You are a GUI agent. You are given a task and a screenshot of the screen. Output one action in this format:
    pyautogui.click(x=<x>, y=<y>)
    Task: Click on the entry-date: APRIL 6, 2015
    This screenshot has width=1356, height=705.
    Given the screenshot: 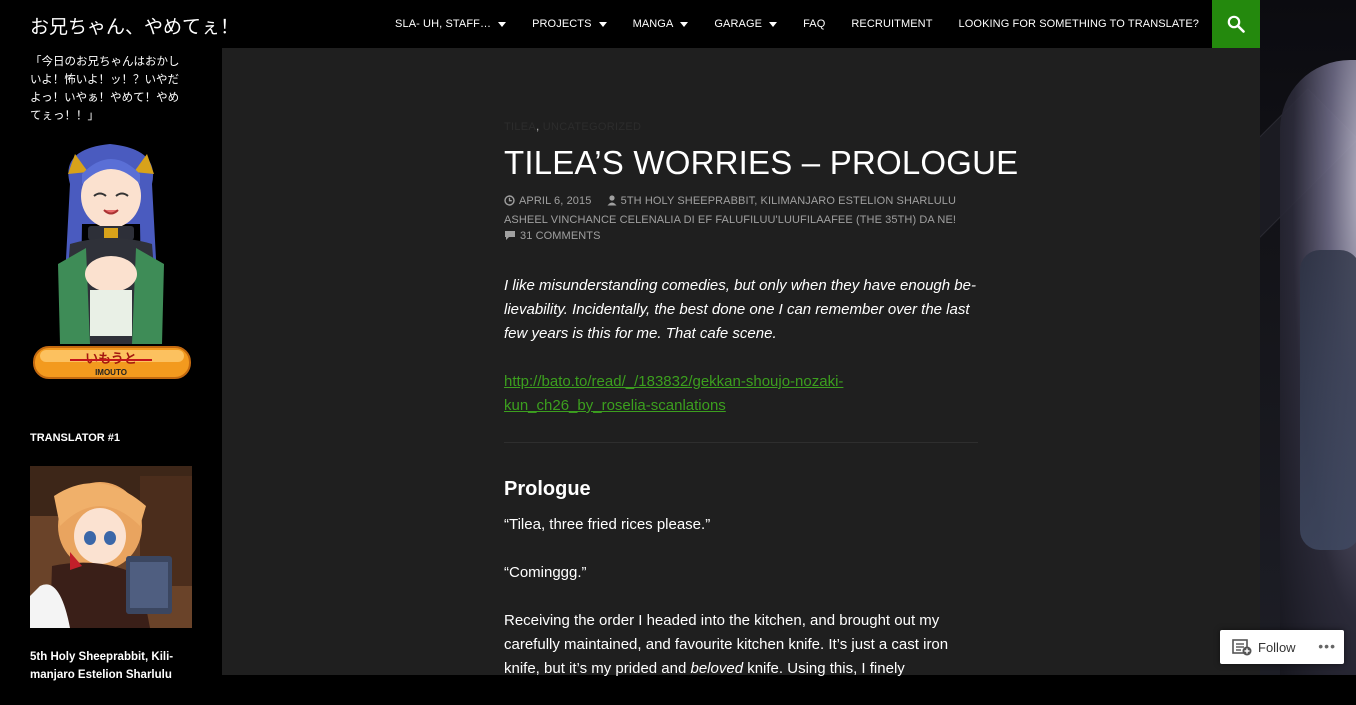 What is the action you would take?
    pyautogui.click(x=555, y=201)
    